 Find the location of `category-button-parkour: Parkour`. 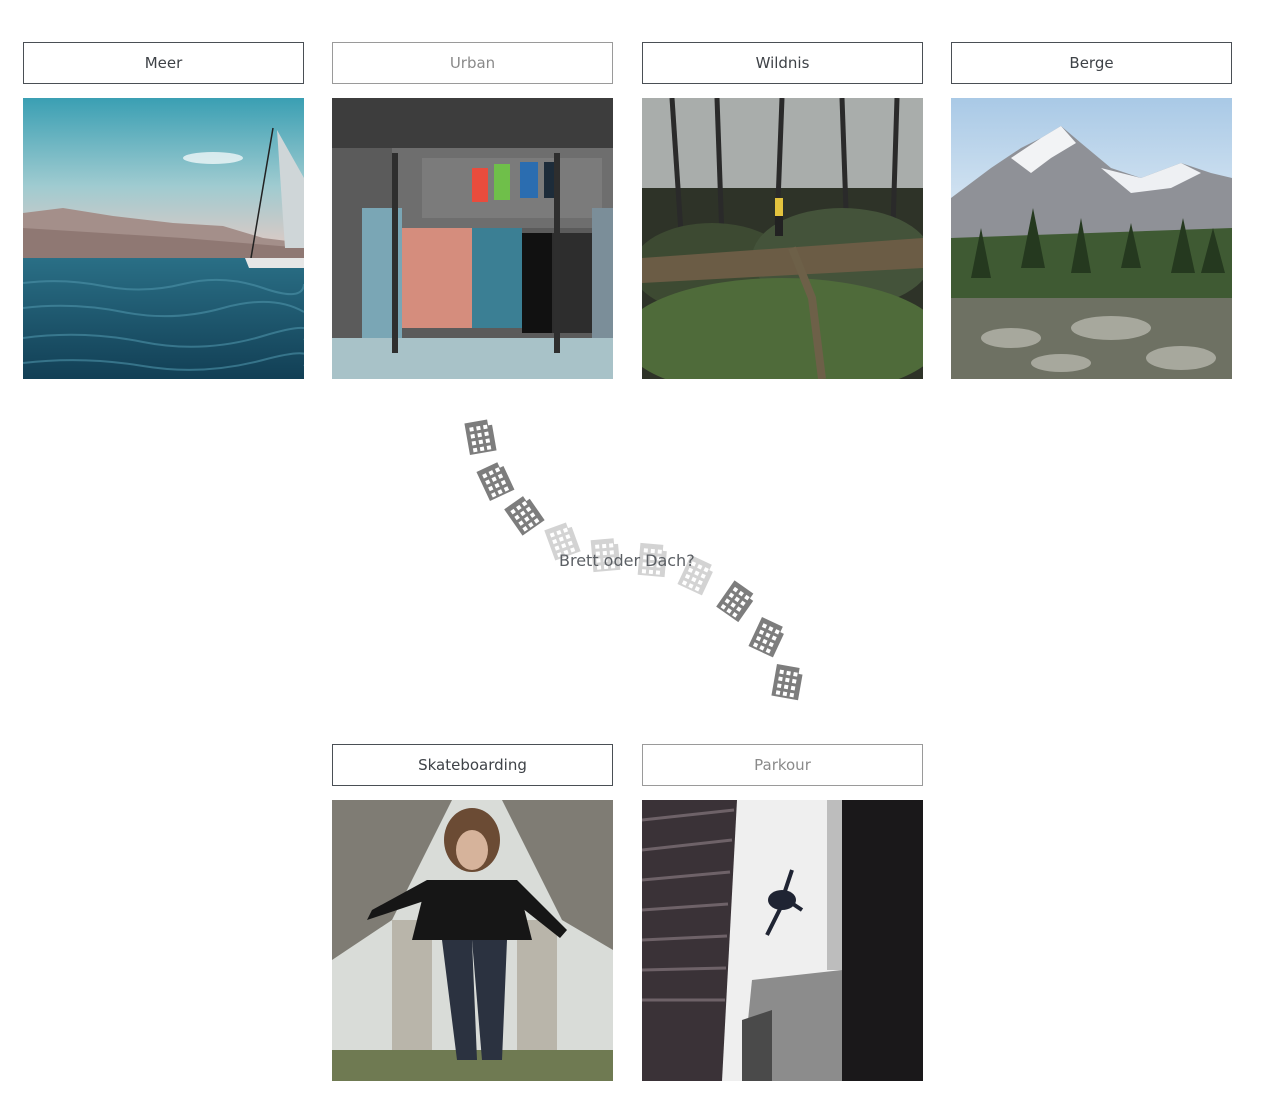

category-button-parkour: Parkour is located at coordinates (782, 765).